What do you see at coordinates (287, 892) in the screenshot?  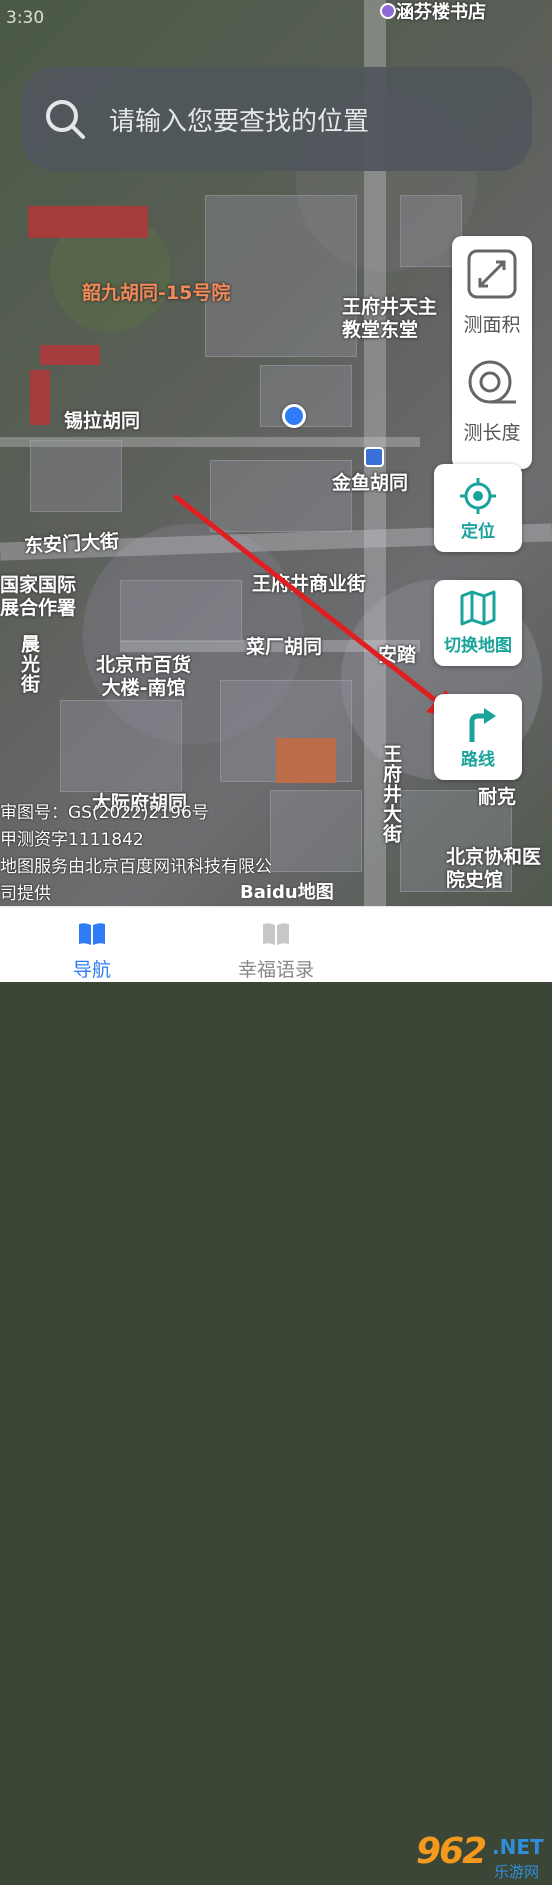 I see `baidu-map-logo: Baidu地图` at bounding box center [287, 892].